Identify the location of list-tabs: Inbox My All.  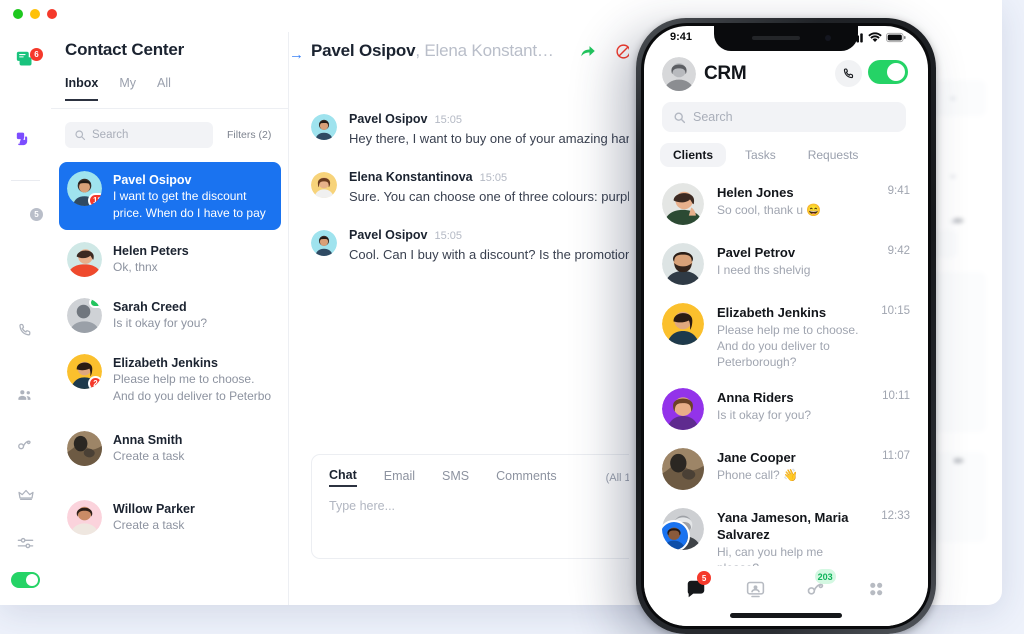
(118, 88).